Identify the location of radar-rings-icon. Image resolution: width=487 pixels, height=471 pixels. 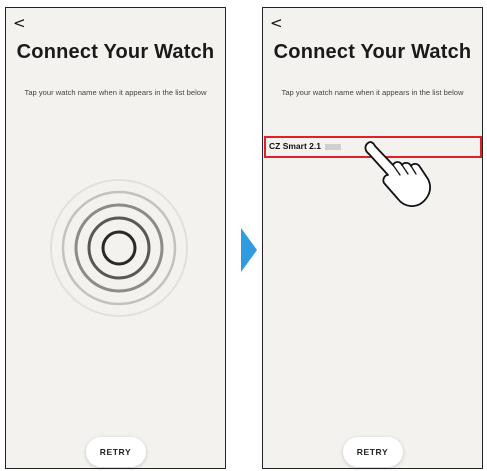
(119, 248).